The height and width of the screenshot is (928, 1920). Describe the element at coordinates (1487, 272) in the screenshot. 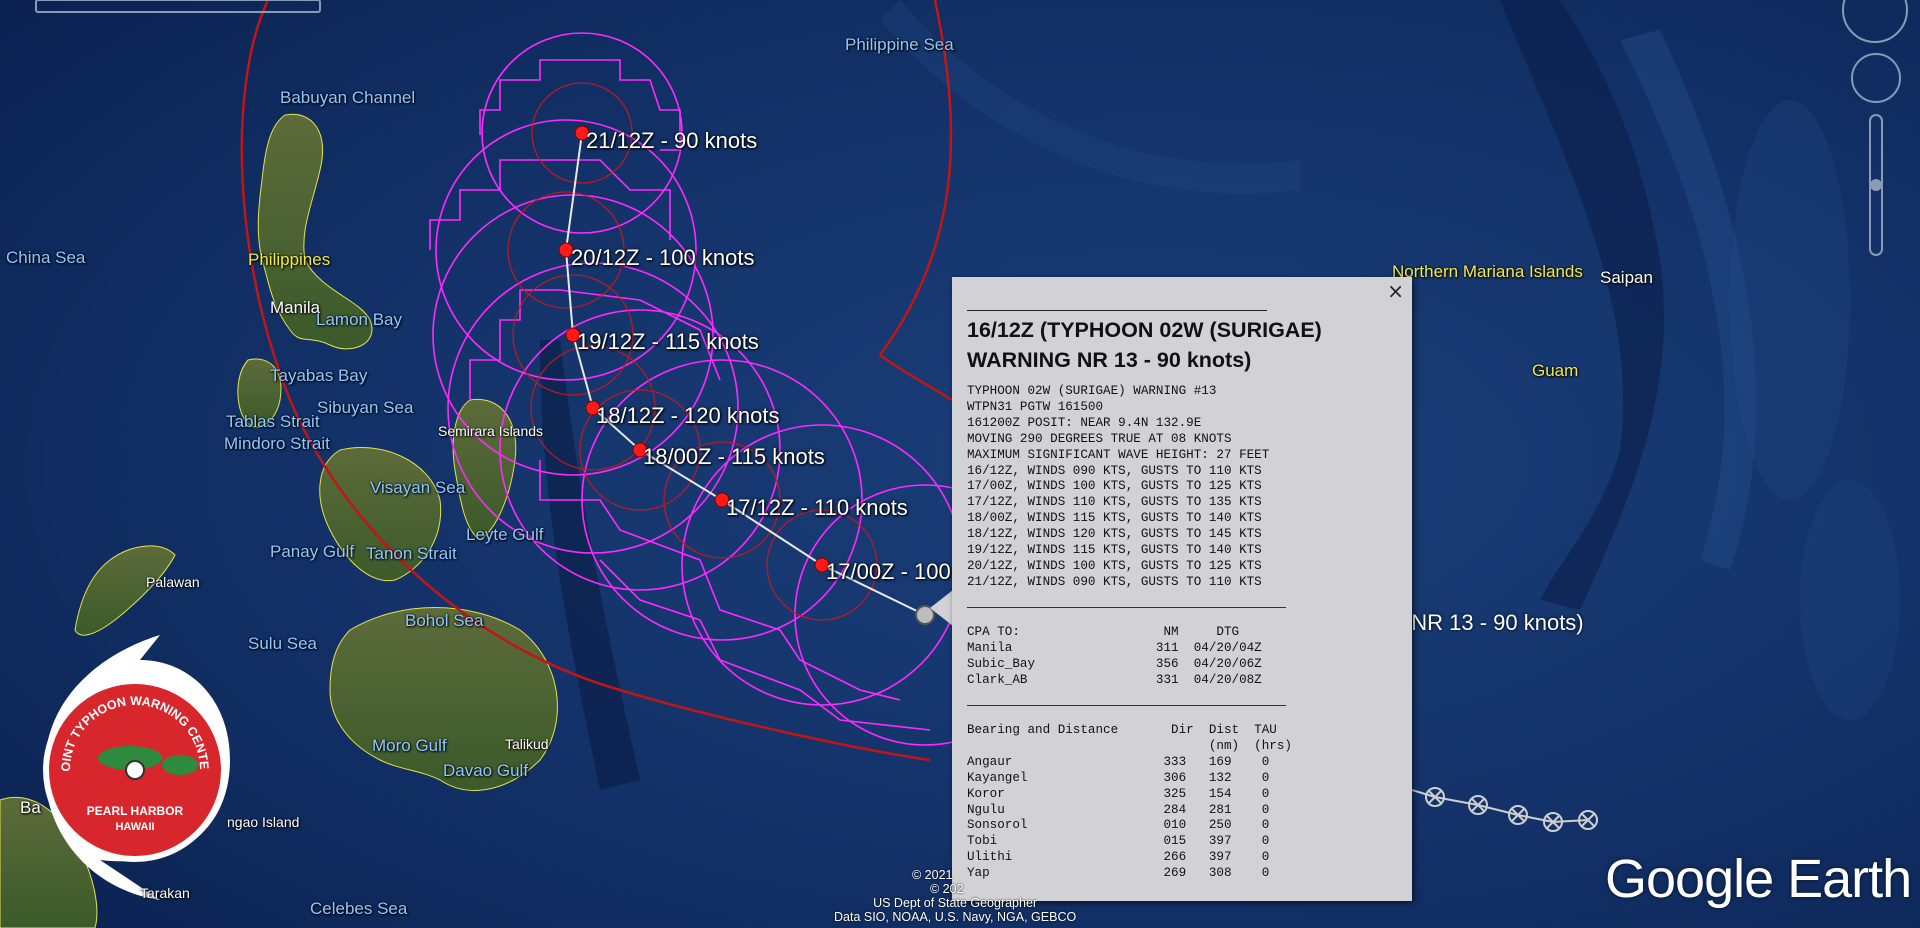

I see `map-label-northern-mariana-islands: Northern Mariana Islands` at that location.